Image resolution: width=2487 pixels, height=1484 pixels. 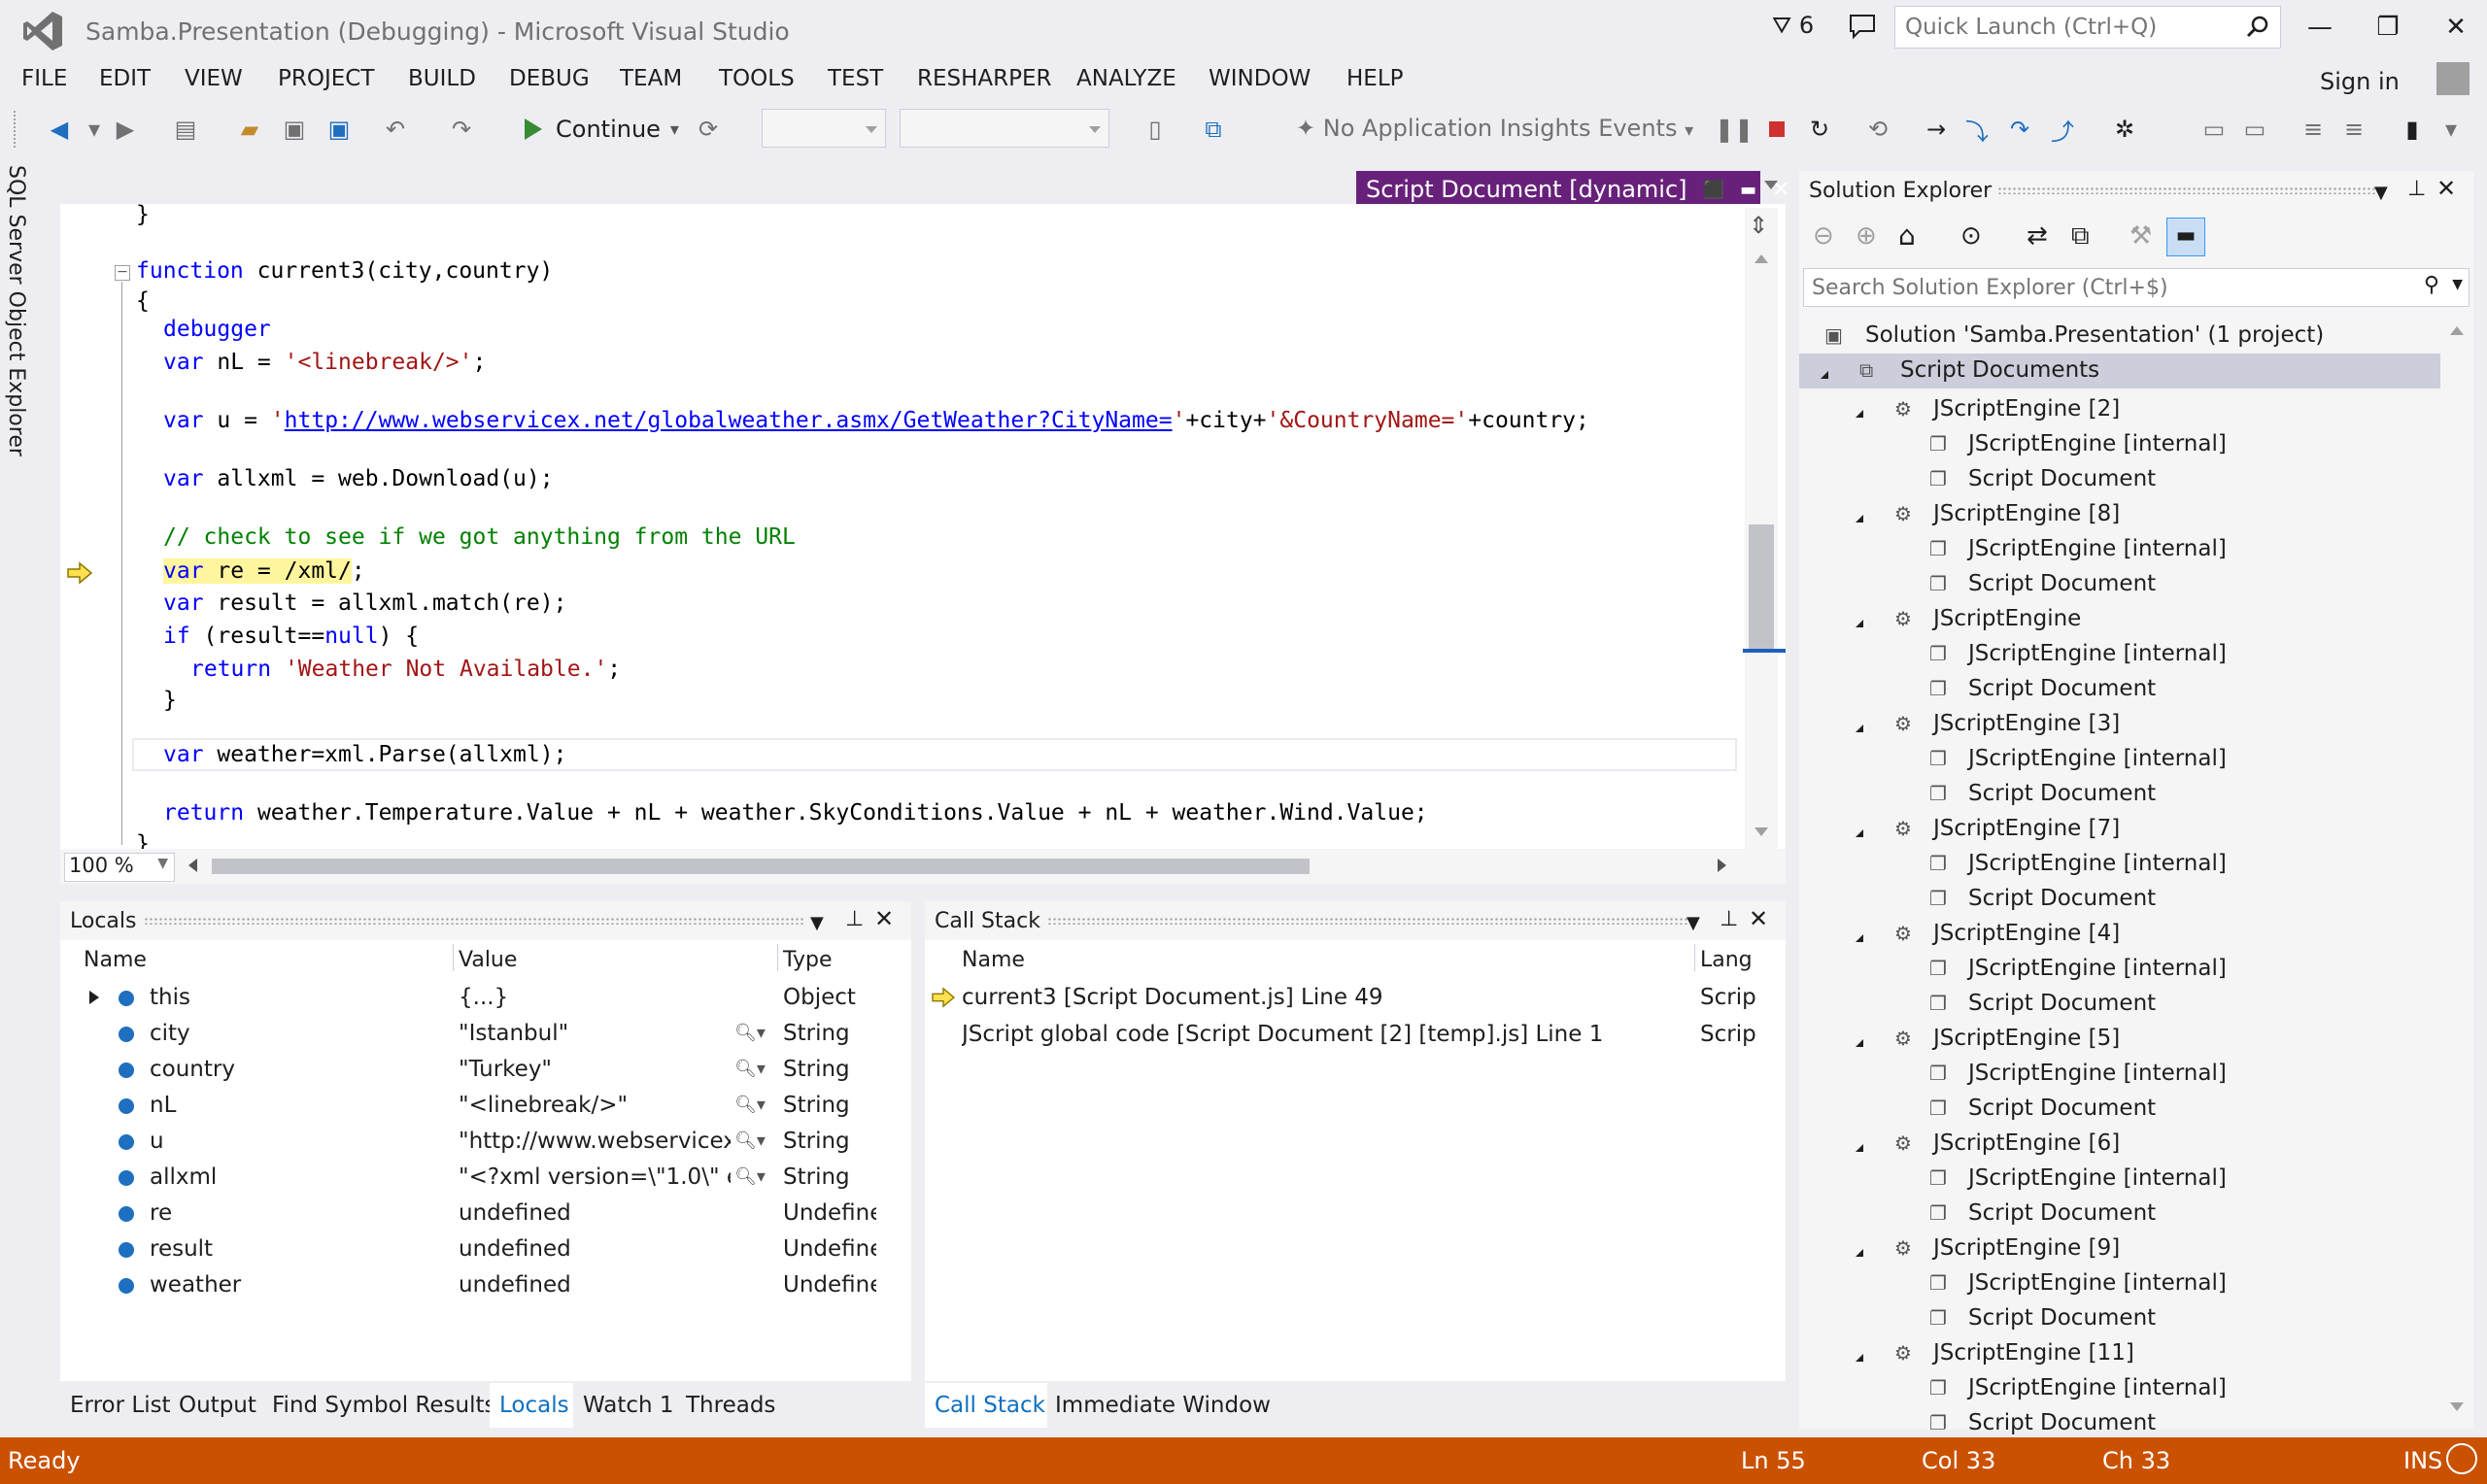 What do you see at coordinates (2033, 1353) in the screenshot?
I see `engine-label: JScriptEngine [11]` at bounding box center [2033, 1353].